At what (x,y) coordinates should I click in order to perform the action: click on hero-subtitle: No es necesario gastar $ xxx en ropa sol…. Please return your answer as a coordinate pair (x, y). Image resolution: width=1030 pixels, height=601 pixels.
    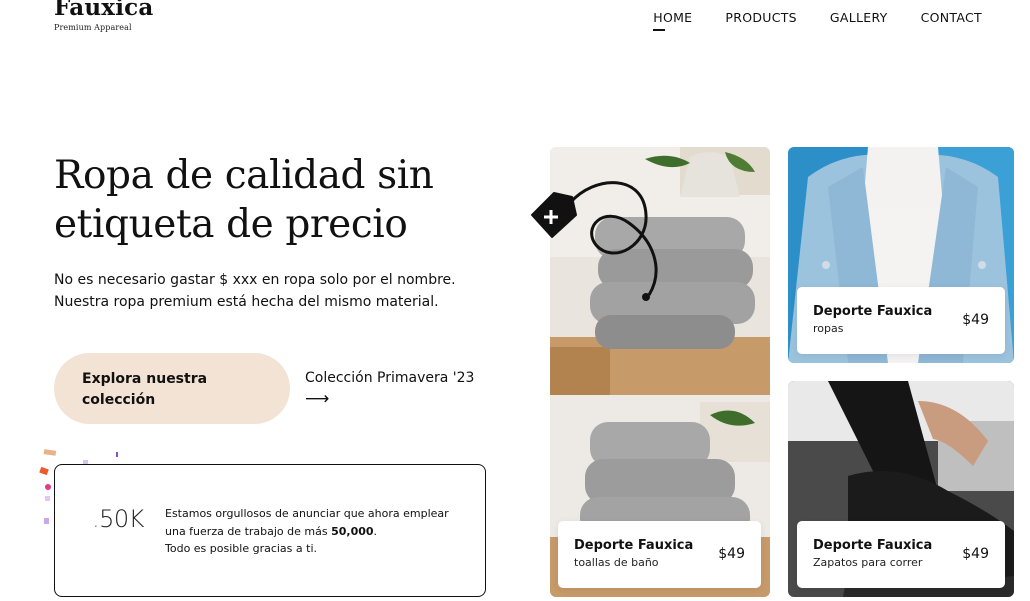
    Looking at the image, I should click on (255, 291).